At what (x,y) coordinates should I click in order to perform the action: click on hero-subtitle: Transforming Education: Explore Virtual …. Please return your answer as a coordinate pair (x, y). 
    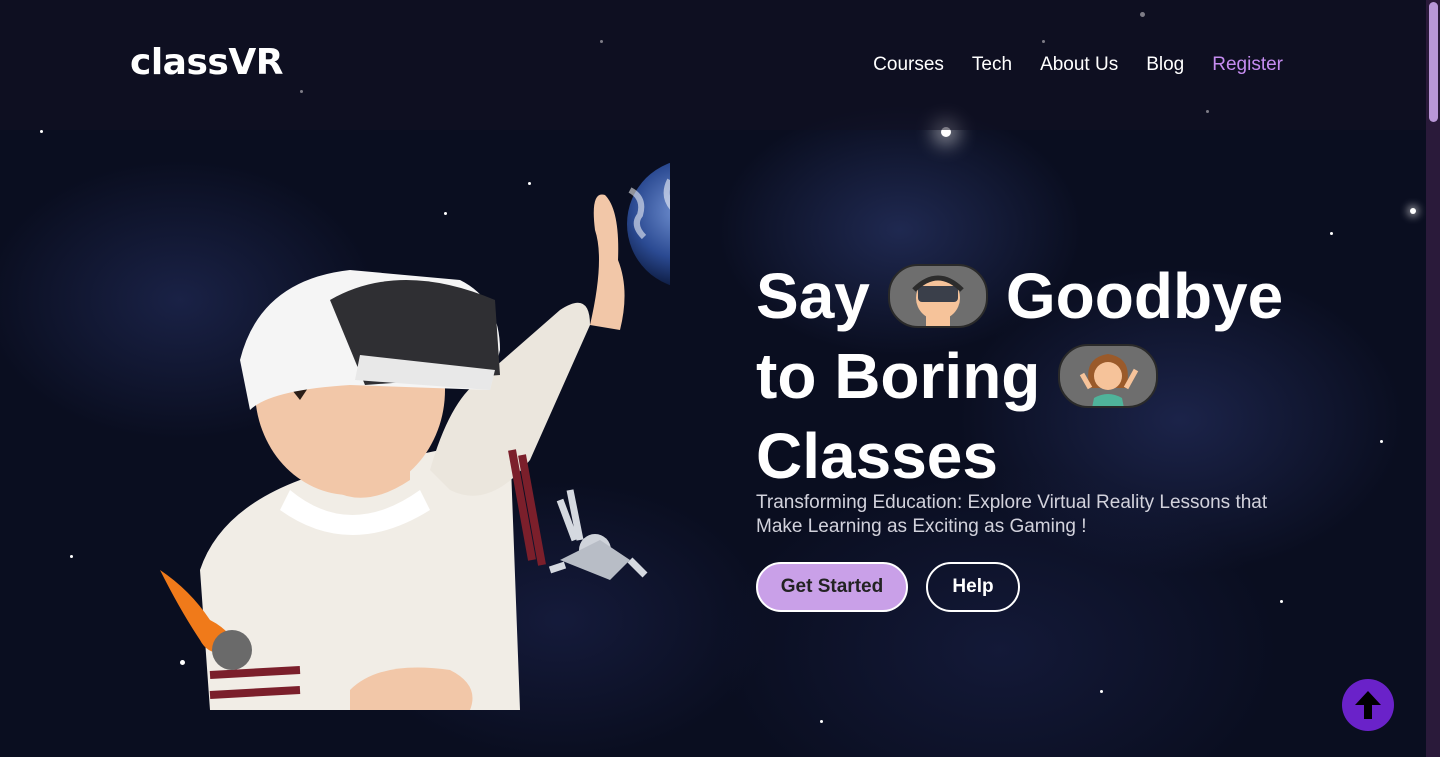
    Looking at the image, I should click on (1012, 514).